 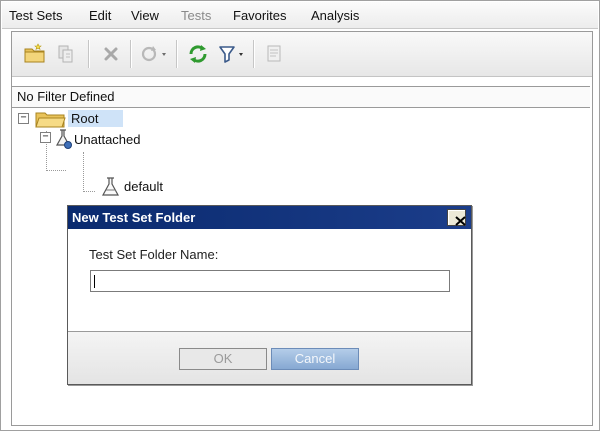 I want to click on close-button, so click(x=456, y=217).